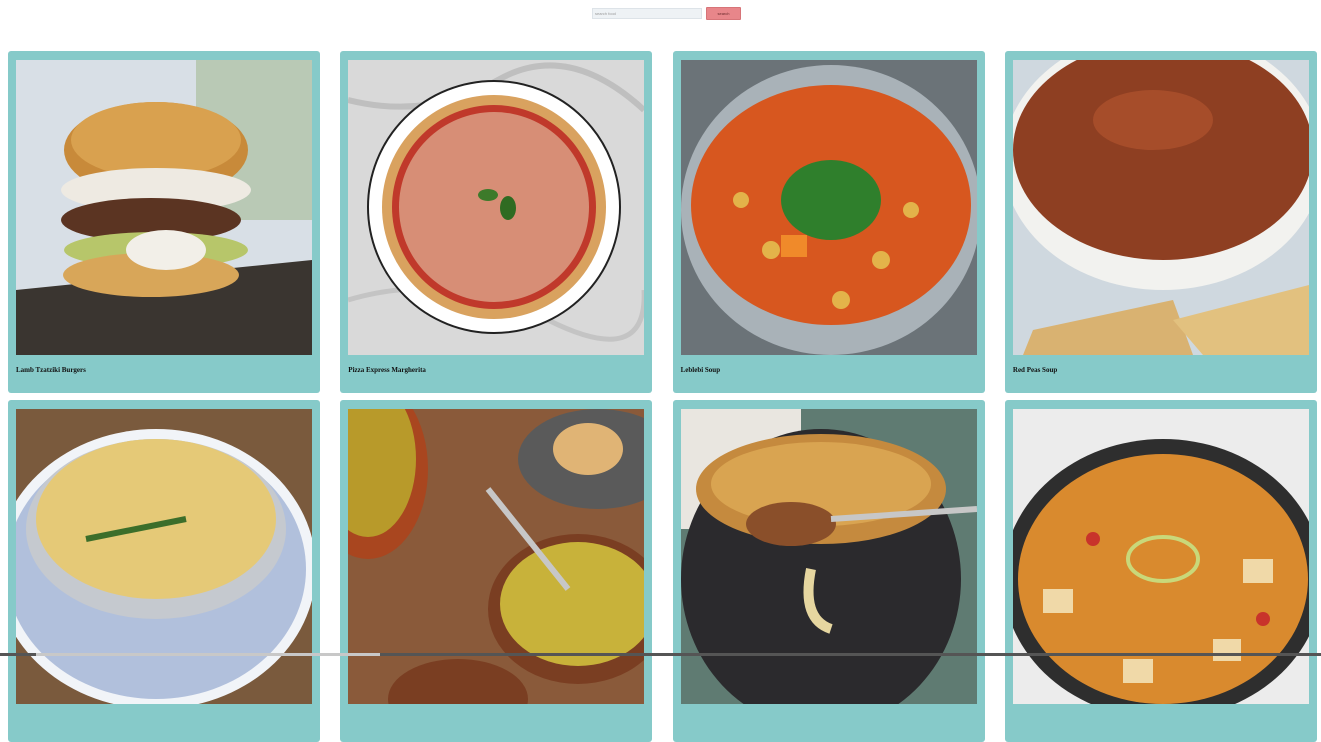 The height and width of the screenshot is (742, 1321). Describe the element at coordinates (387, 370) in the screenshot. I see `recipe-title: Pizza Express Margherita` at that location.